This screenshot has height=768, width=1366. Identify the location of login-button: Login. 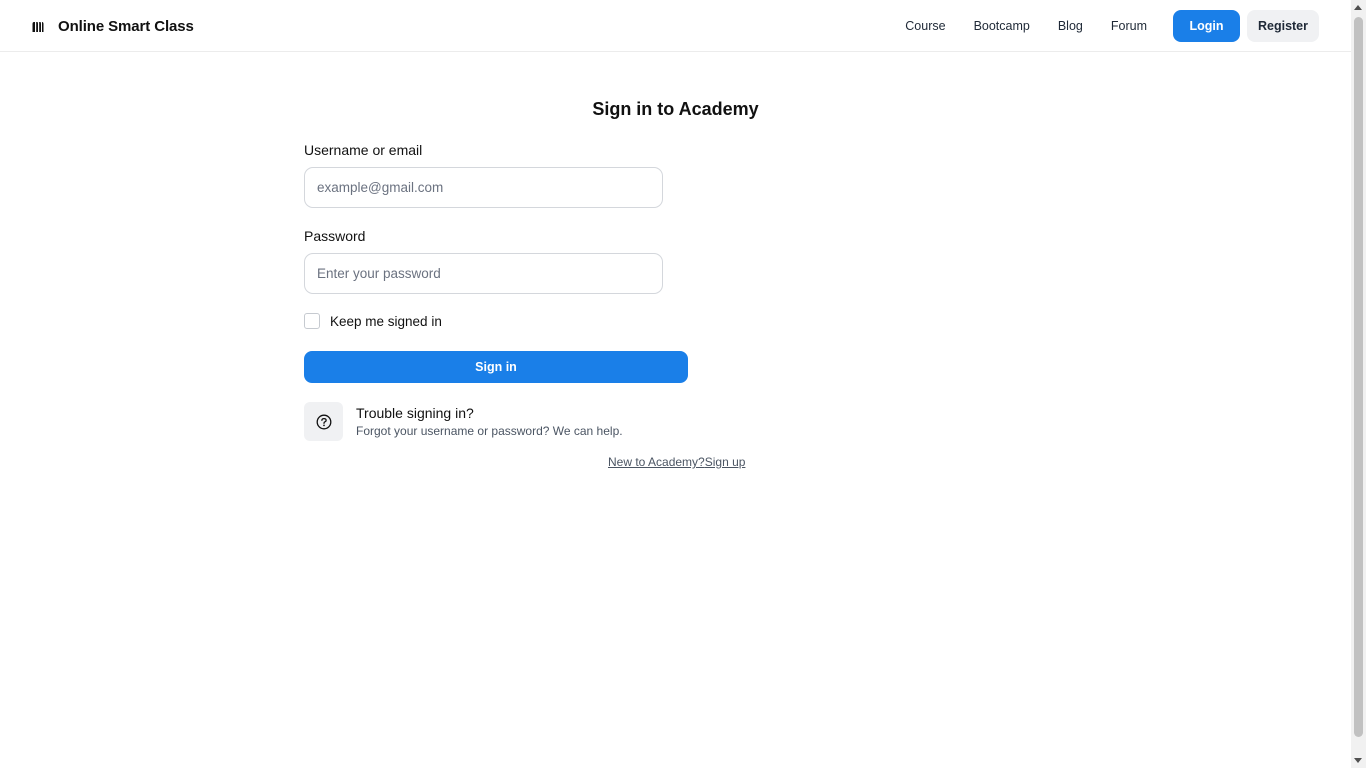
(1206, 26).